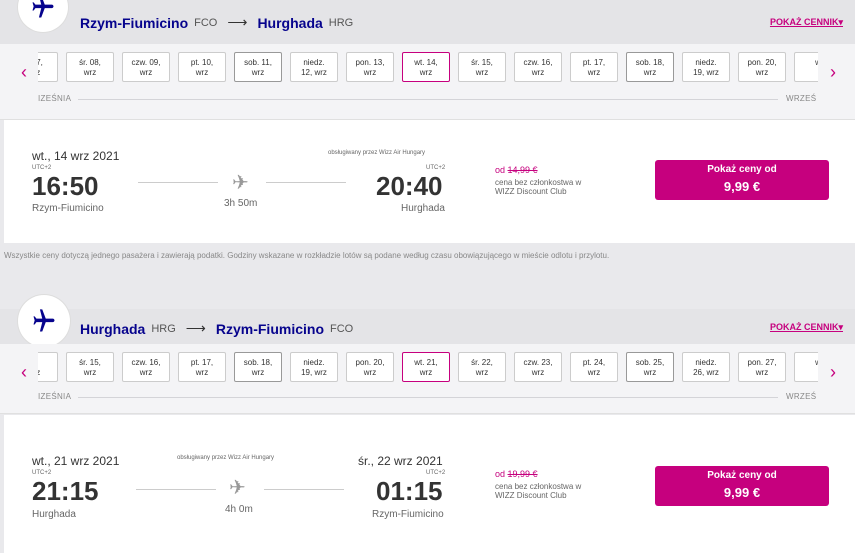 This screenshot has height=553, width=855. What do you see at coordinates (706, 62) in the screenshot?
I see `day-label: niedz.` at bounding box center [706, 62].